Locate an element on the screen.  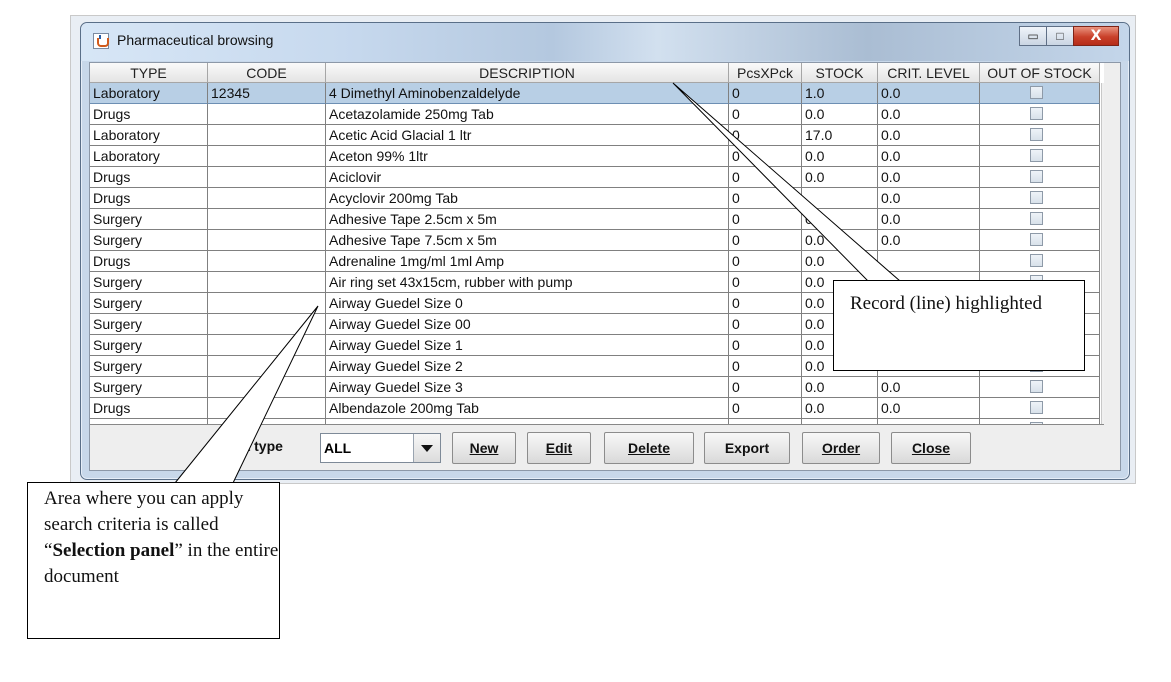
order-button: Order is located at coordinates (841, 448).